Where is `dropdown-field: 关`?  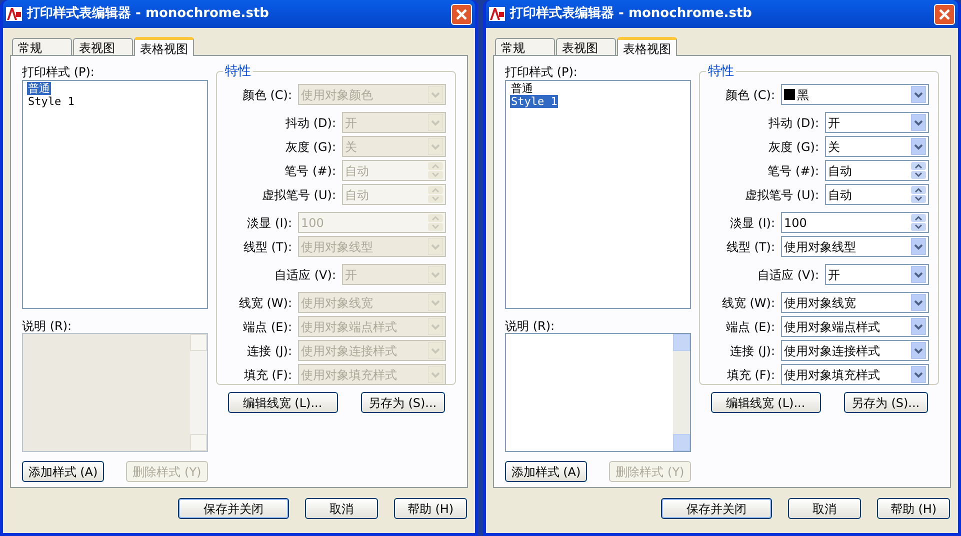 dropdown-field: 关 is located at coordinates (877, 146).